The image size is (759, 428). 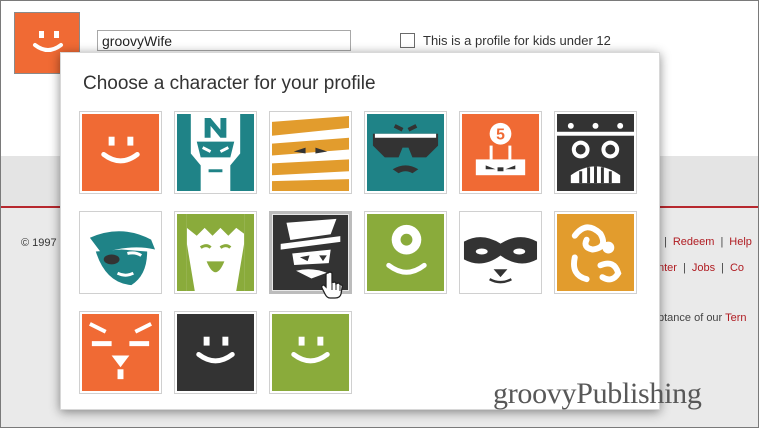 I want to click on footer-links-row-2: nter | Jobs | Co, so click(x=701, y=268).